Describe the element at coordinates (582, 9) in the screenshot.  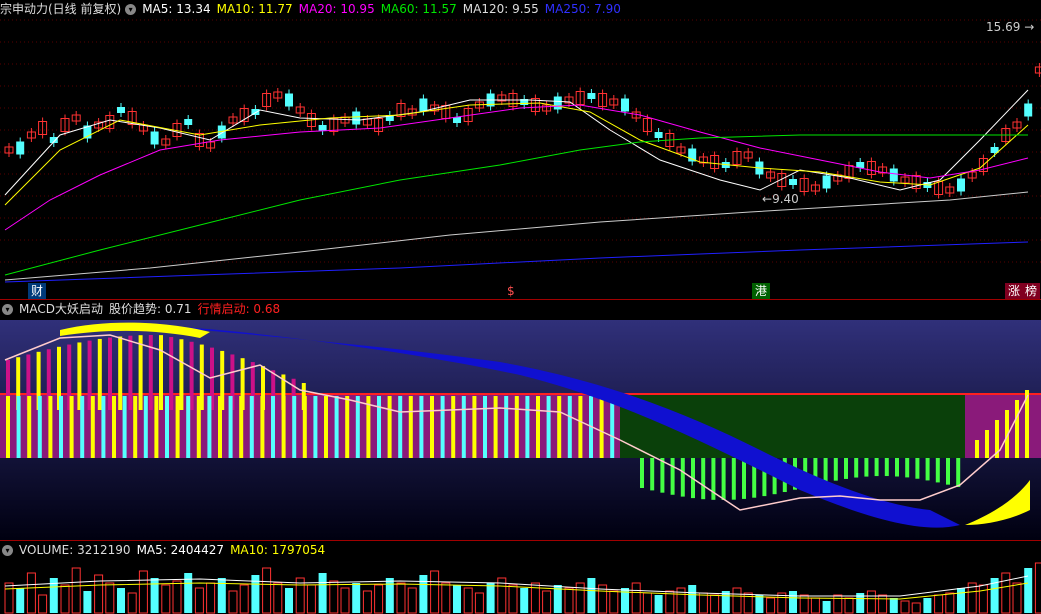
I see `ma250-value: MA250: 7.90` at that location.